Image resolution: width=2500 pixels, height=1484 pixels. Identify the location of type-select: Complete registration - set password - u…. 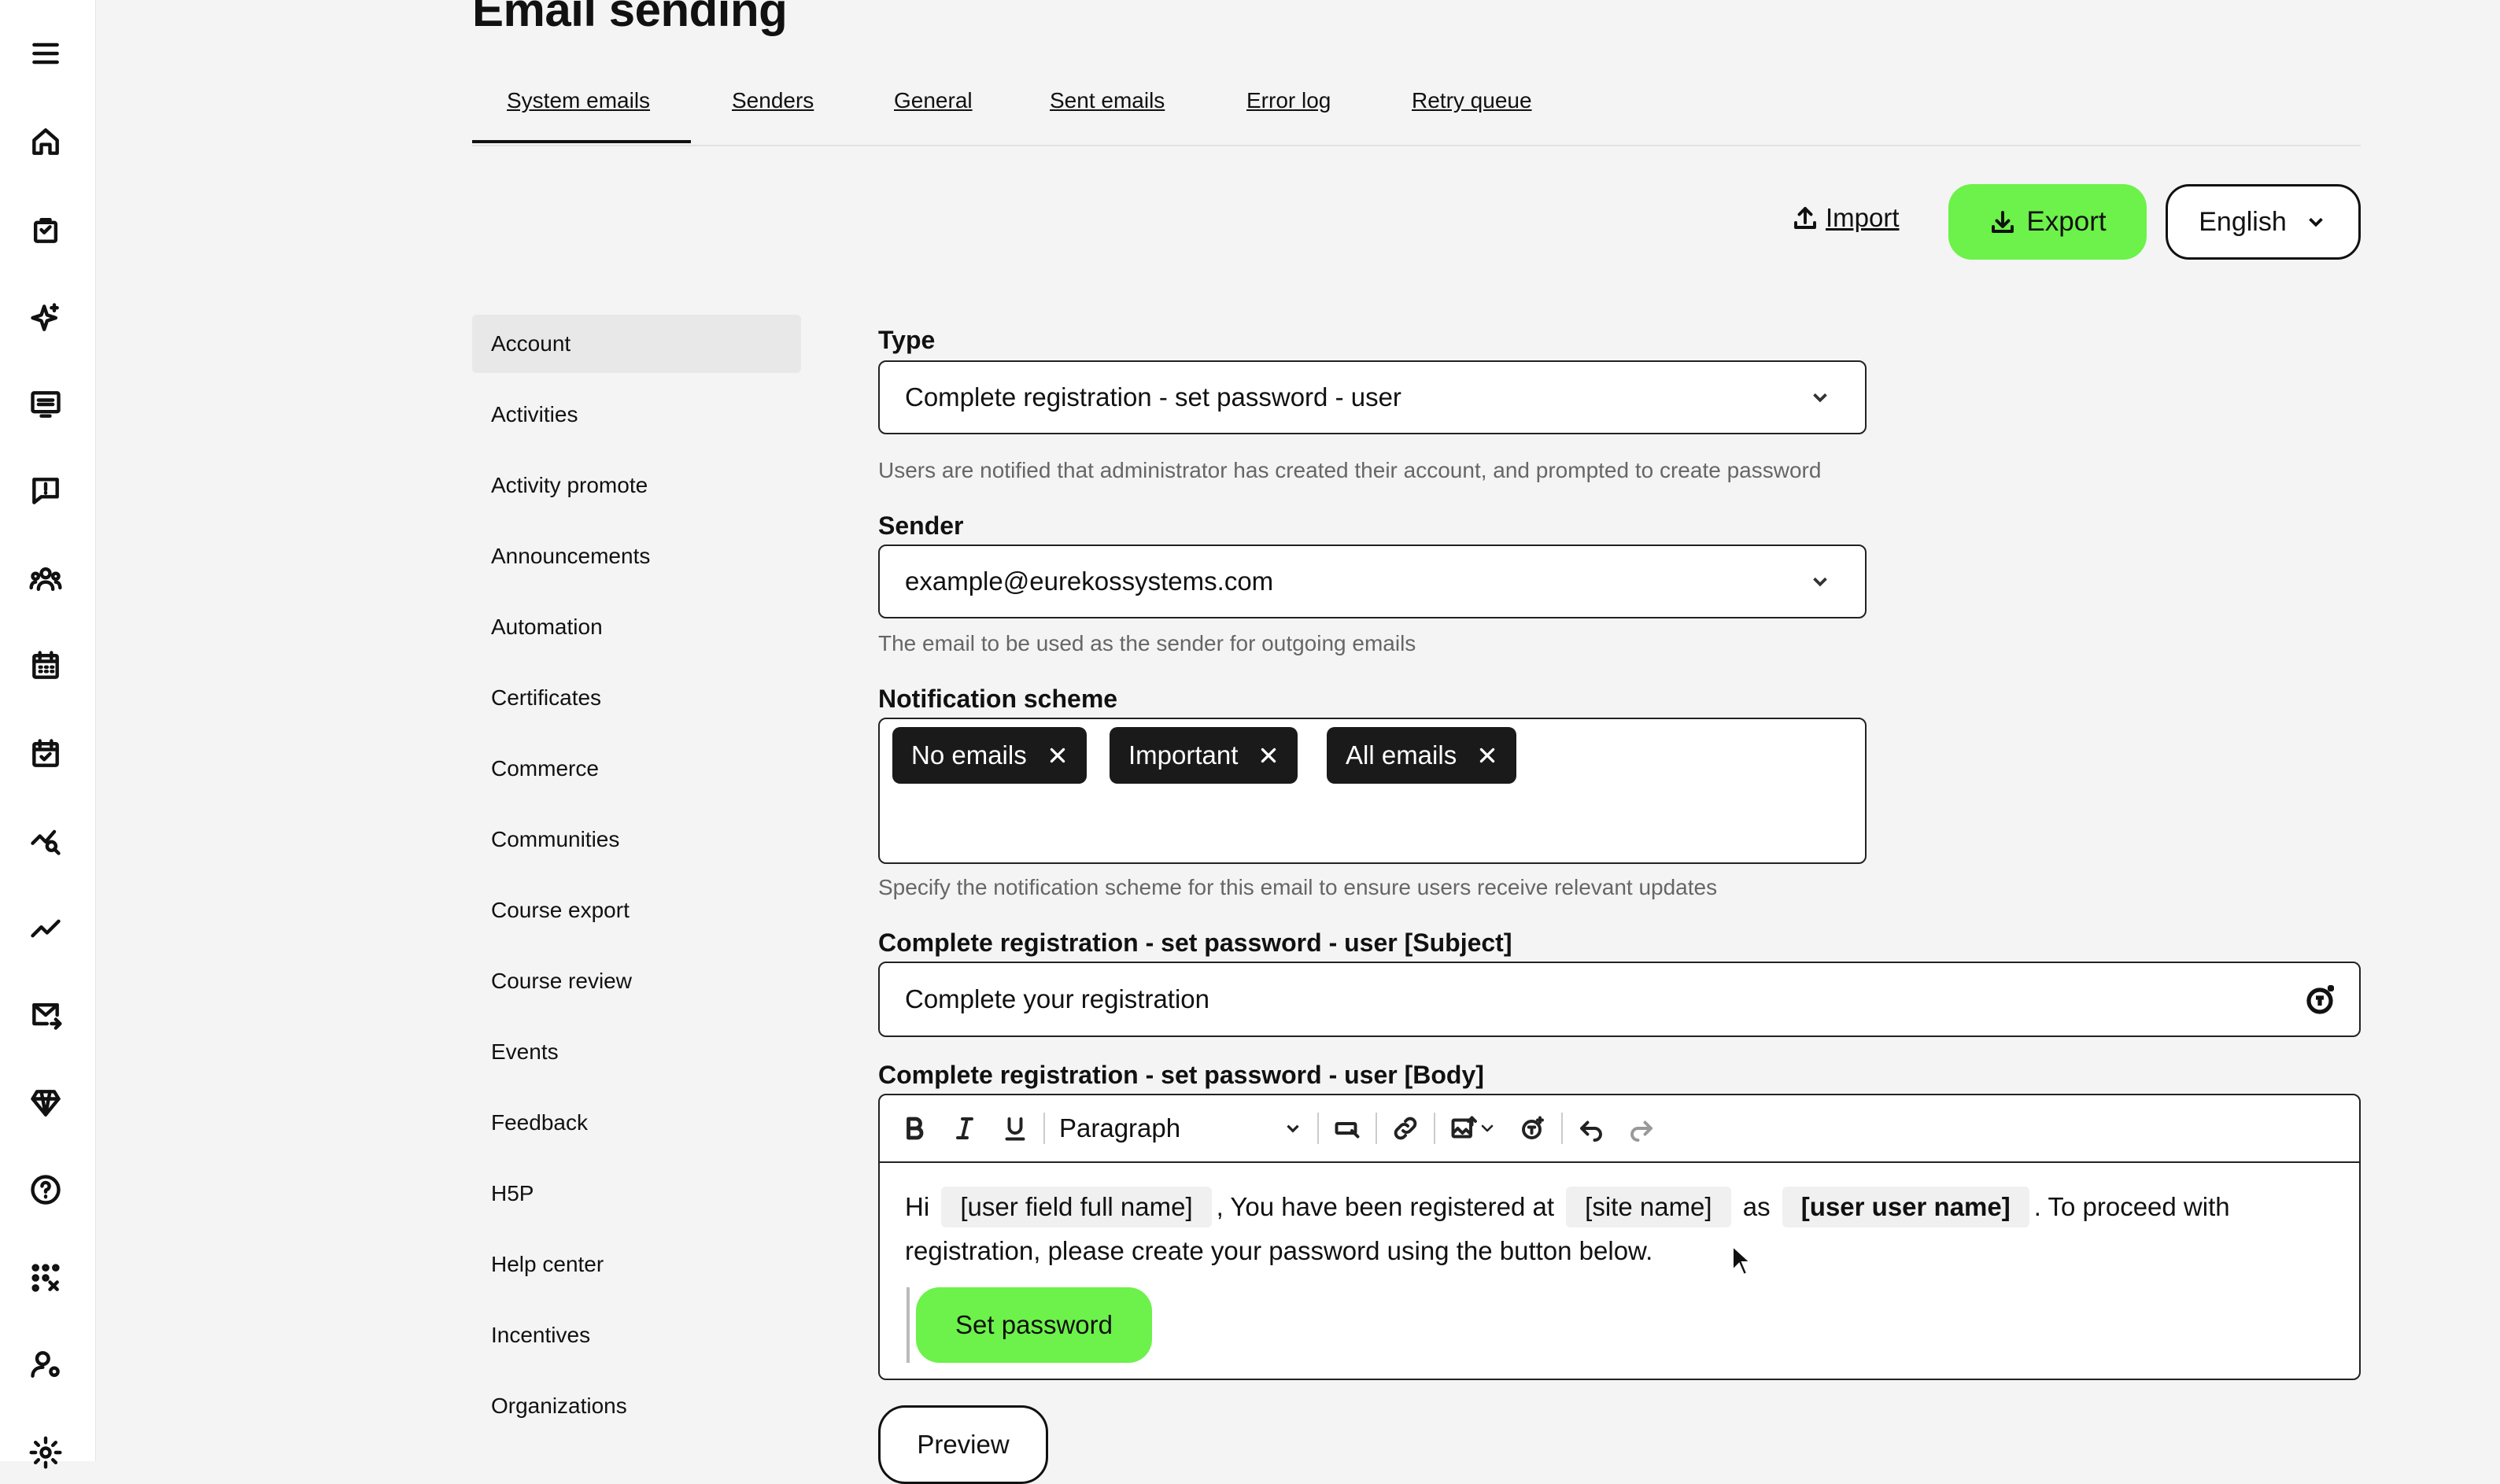
(1372, 397).